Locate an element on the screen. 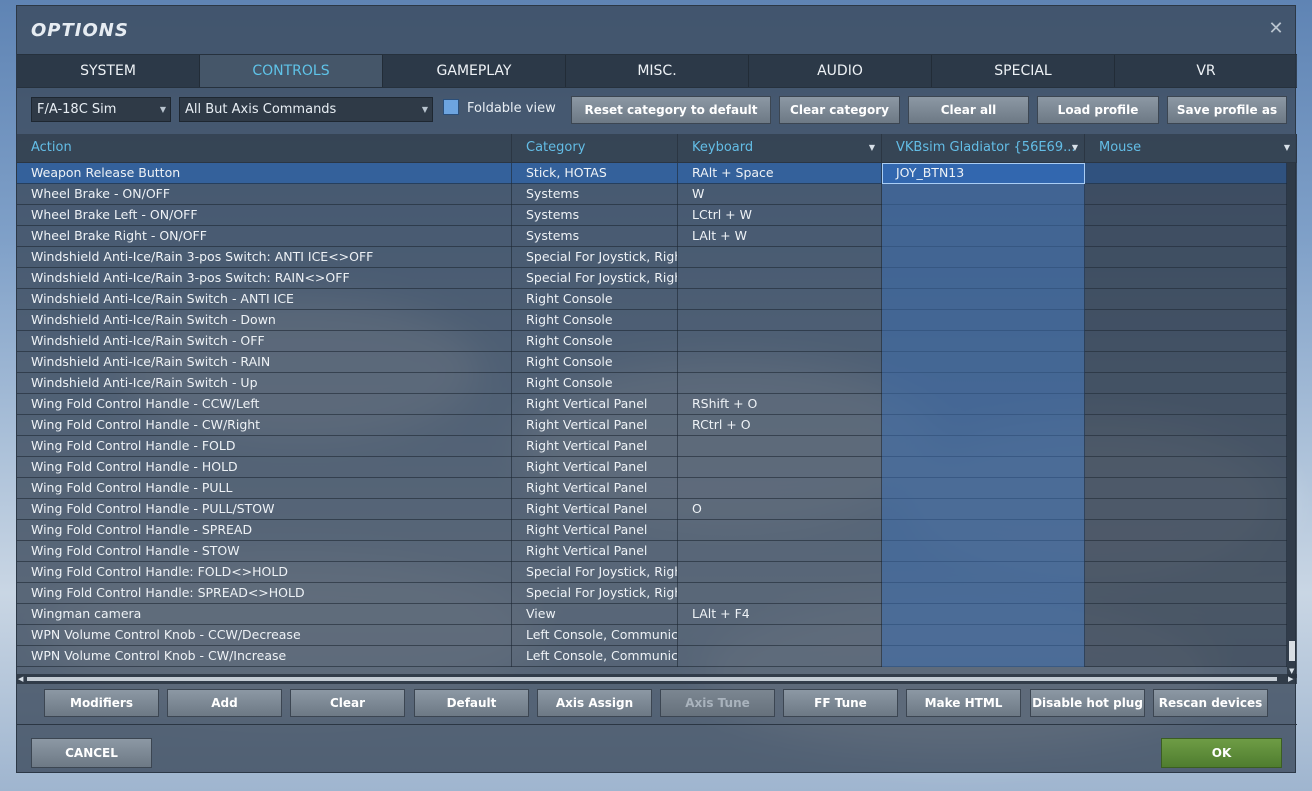 The height and width of the screenshot is (791, 1312). keyboard-binding-cell: RAlt + Space is located at coordinates (780, 173).